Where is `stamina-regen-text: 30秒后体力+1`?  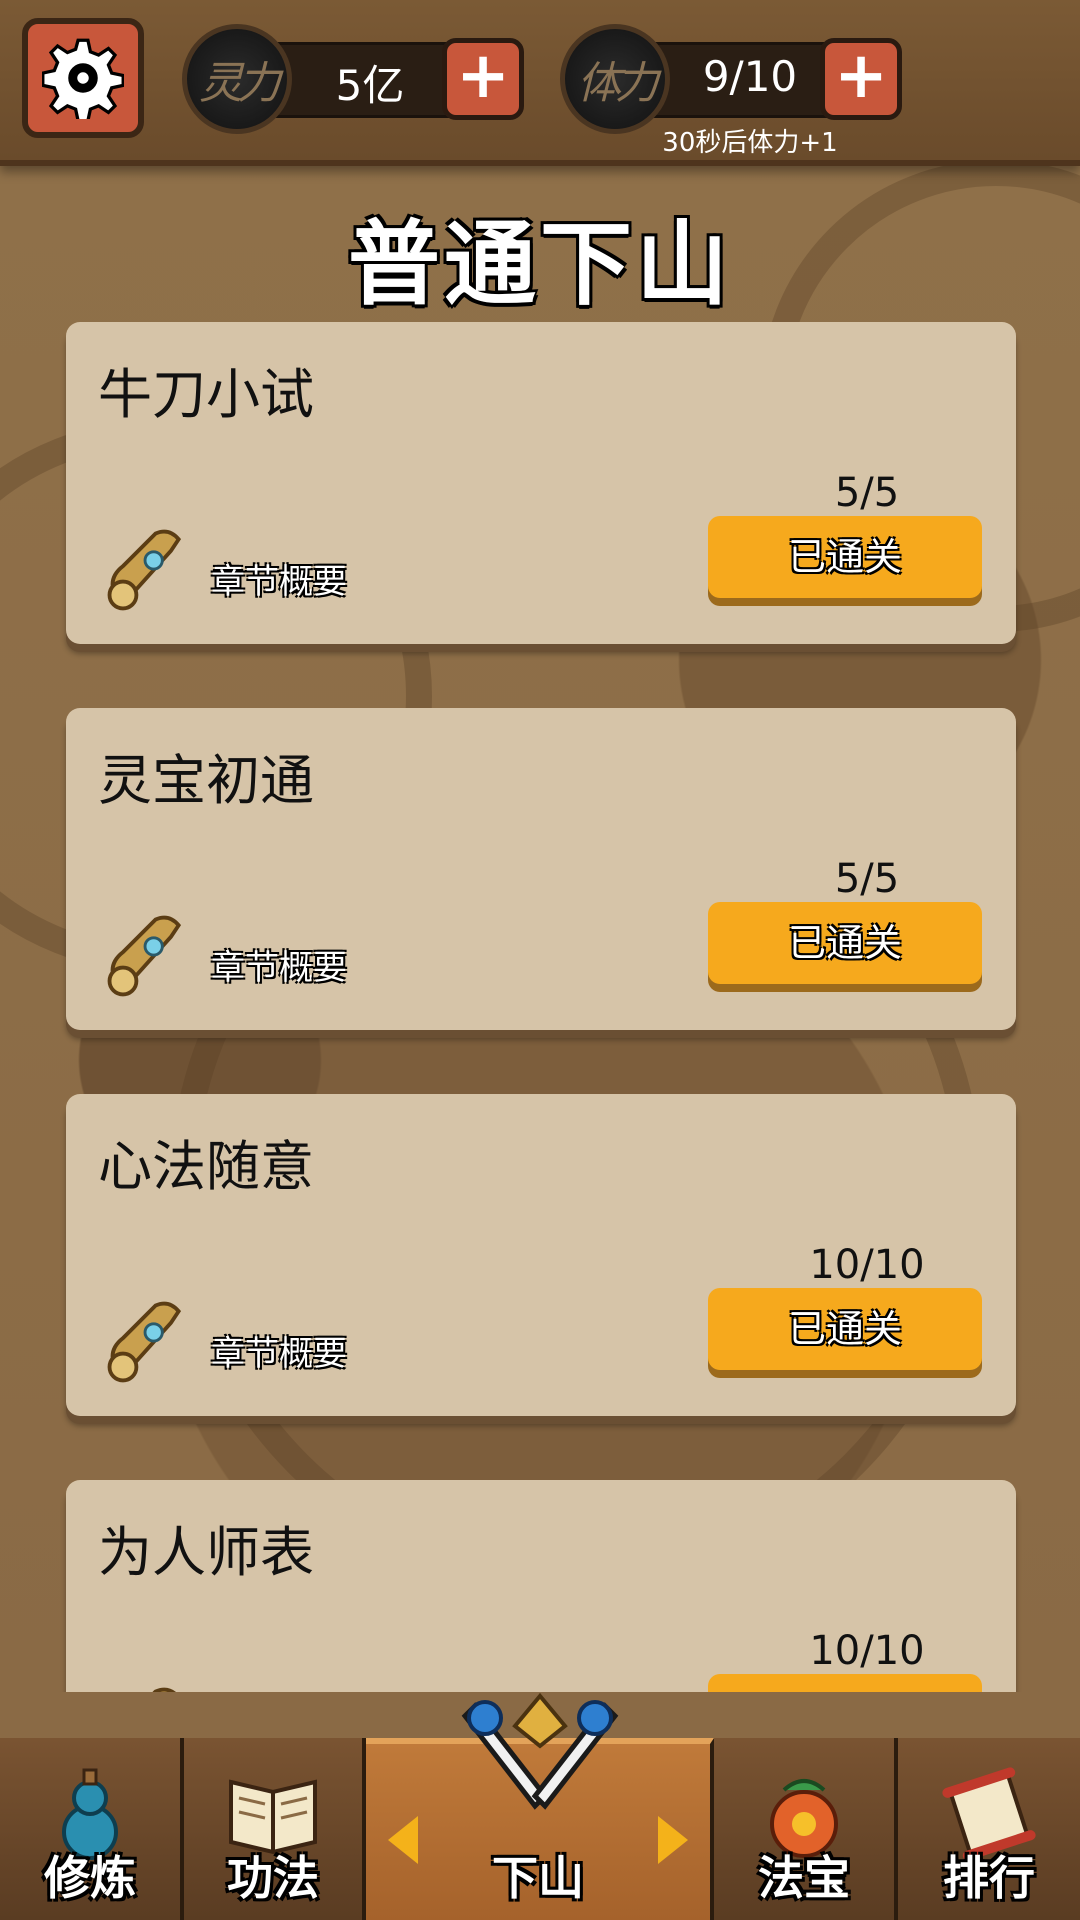 stamina-regen-text: 30秒后体力+1 is located at coordinates (750, 143).